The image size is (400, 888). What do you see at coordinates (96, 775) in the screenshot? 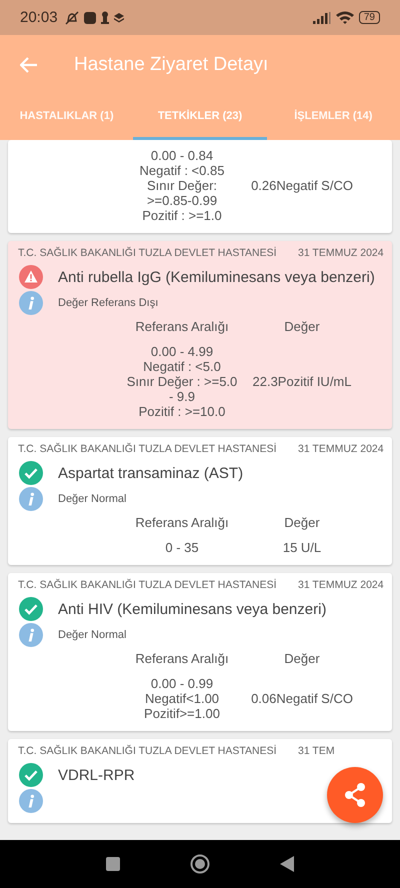
I see `test-name: VDRL-RPR` at bounding box center [96, 775].